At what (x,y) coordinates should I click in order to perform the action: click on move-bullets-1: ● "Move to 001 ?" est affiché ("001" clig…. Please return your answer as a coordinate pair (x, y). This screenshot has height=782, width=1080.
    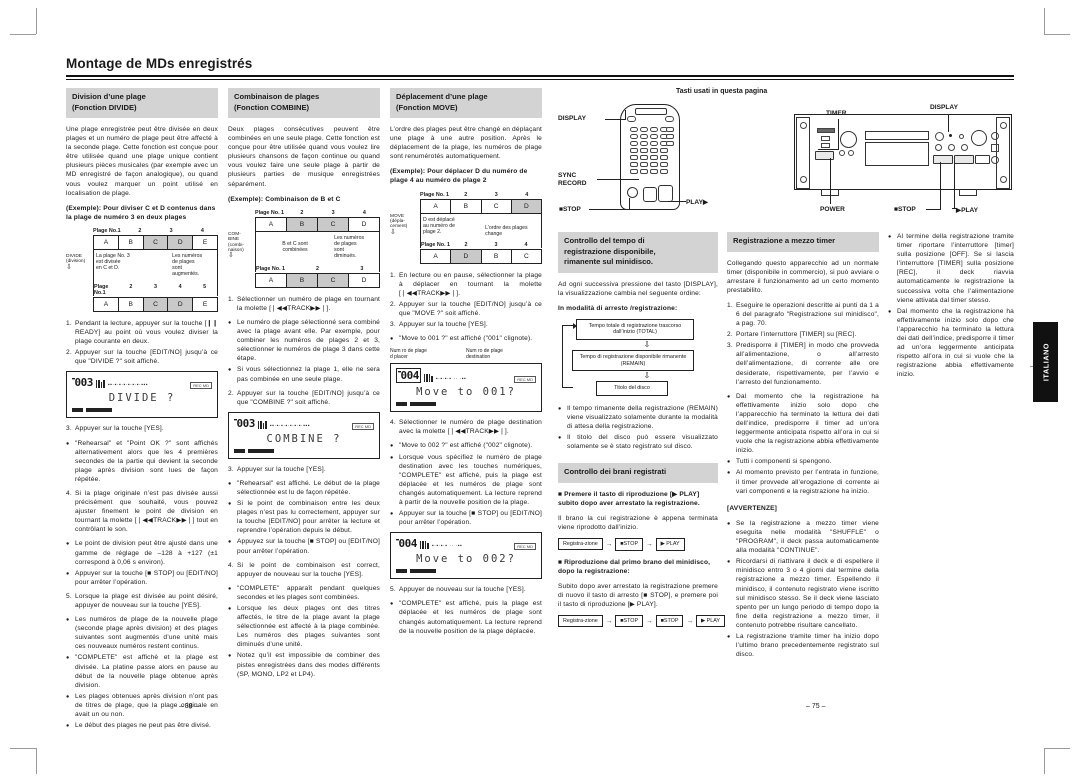
    Looking at the image, I should click on (466, 338).